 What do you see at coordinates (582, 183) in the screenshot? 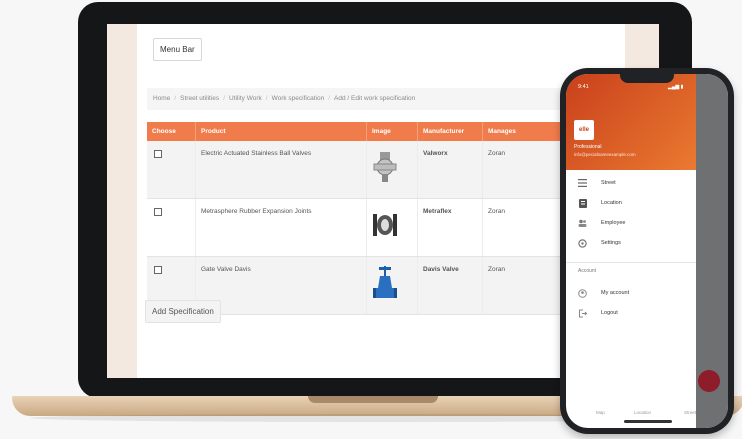
I see `list-icon` at bounding box center [582, 183].